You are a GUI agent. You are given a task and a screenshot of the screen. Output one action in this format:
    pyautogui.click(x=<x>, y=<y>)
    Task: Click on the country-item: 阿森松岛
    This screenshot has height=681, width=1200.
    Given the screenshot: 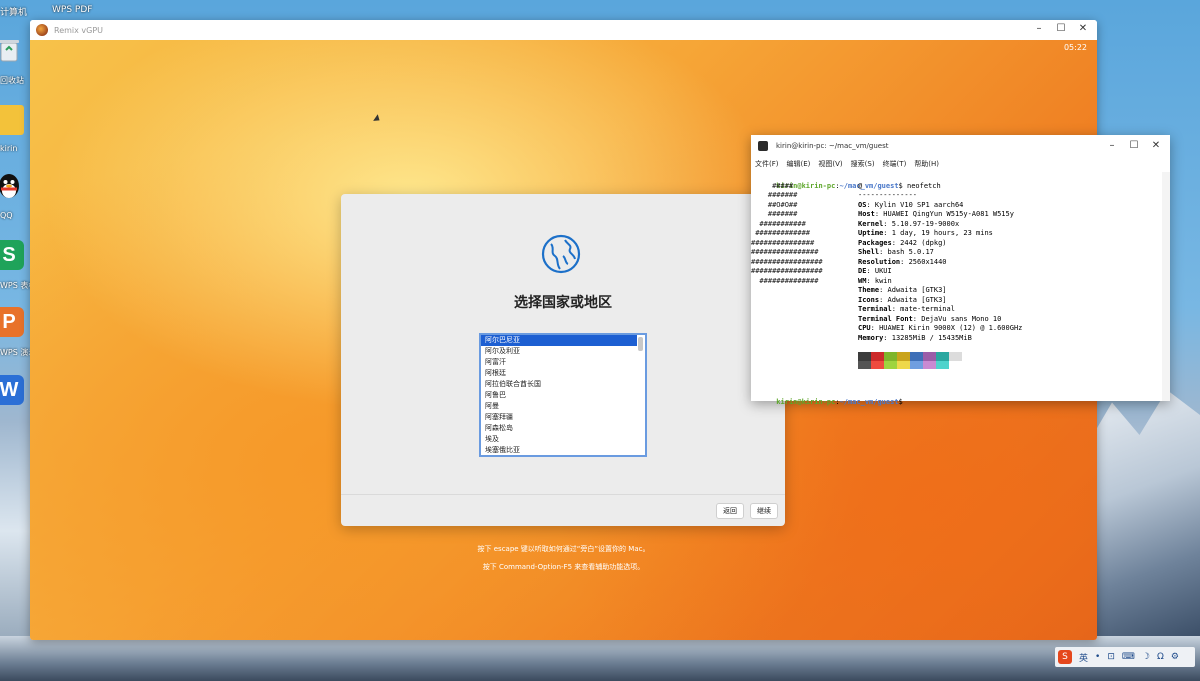 What is the action you would take?
    pyautogui.click(x=559, y=428)
    